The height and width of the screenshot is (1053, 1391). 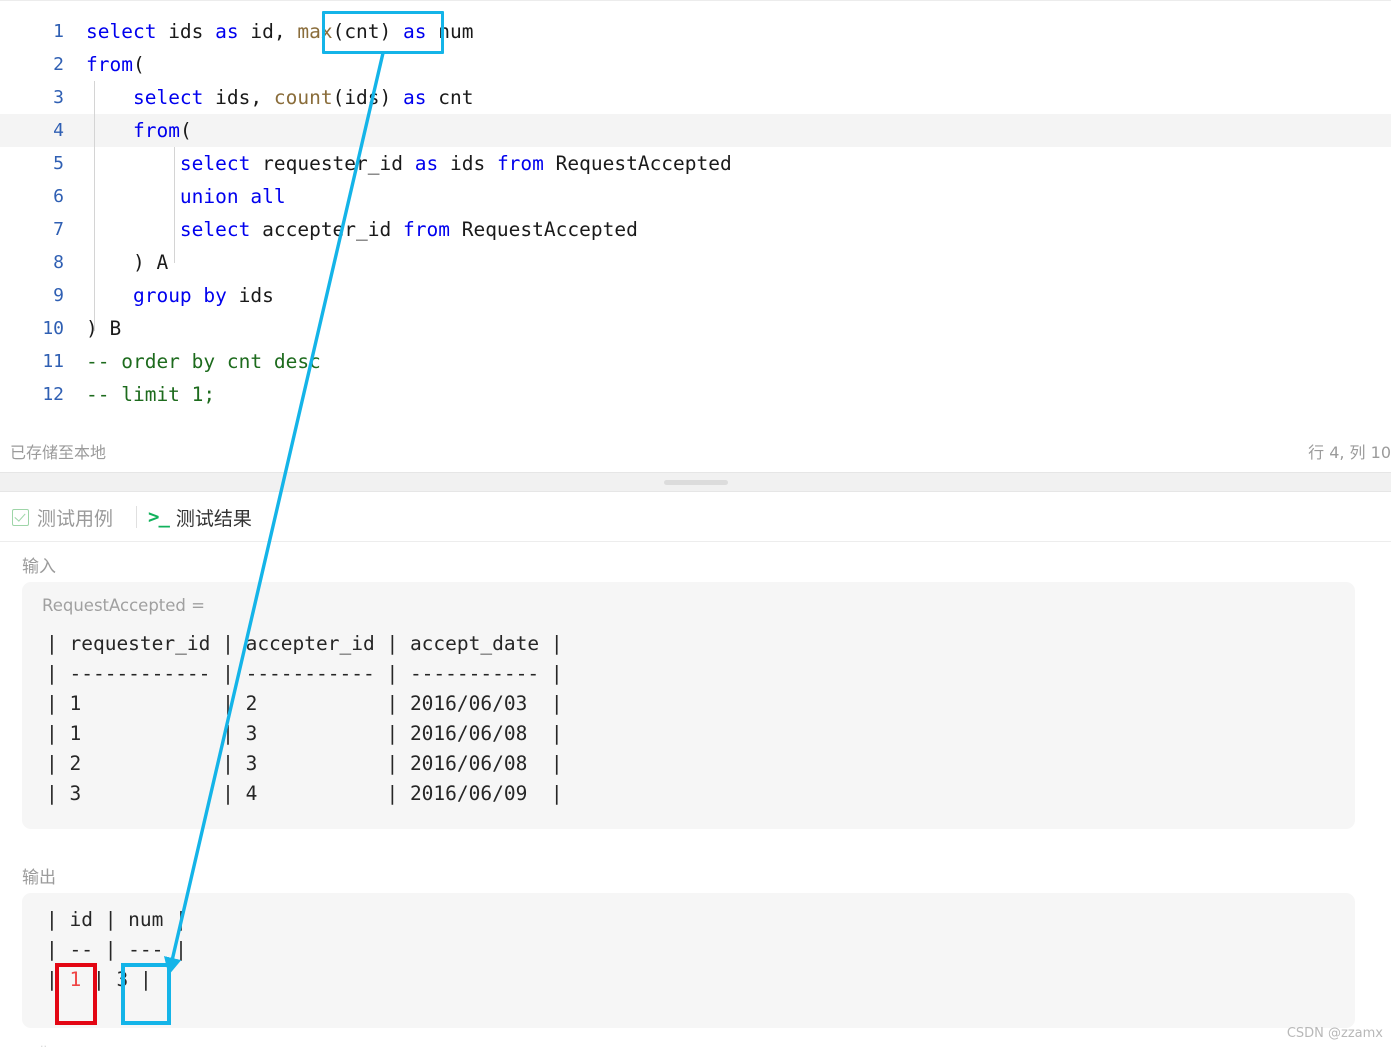 I want to click on line-number: 3, so click(x=58, y=97).